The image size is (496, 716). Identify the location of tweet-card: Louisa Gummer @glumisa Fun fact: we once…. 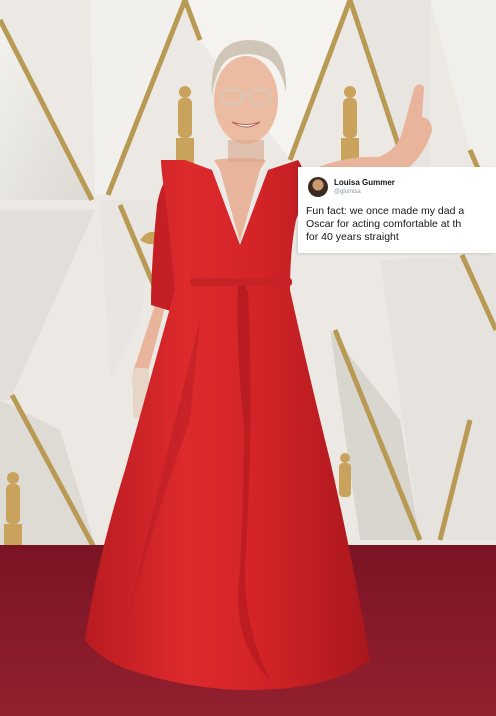
(397, 210).